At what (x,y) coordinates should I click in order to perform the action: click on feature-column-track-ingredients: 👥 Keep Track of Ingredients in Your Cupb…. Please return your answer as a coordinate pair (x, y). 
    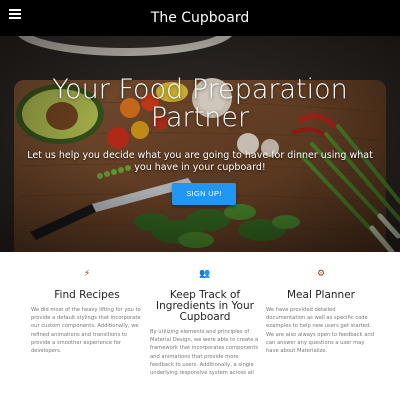
    Looking at the image, I should click on (205, 314).